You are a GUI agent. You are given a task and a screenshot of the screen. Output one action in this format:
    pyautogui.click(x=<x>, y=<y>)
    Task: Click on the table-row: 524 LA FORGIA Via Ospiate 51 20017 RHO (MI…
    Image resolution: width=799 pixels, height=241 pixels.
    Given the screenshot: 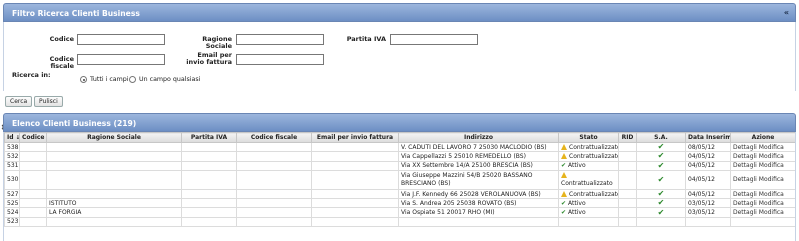 What is the action you would take?
    pyautogui.click(x=399, y=212)
    